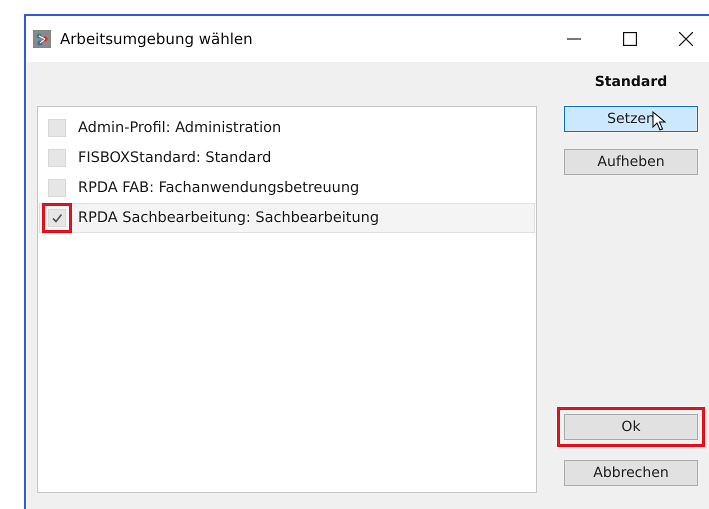 This screenshot has width=709, height=509. Describe the element at coordinates (631, 427) in the screenshot. I see `dialog-button: Ok` at that location.